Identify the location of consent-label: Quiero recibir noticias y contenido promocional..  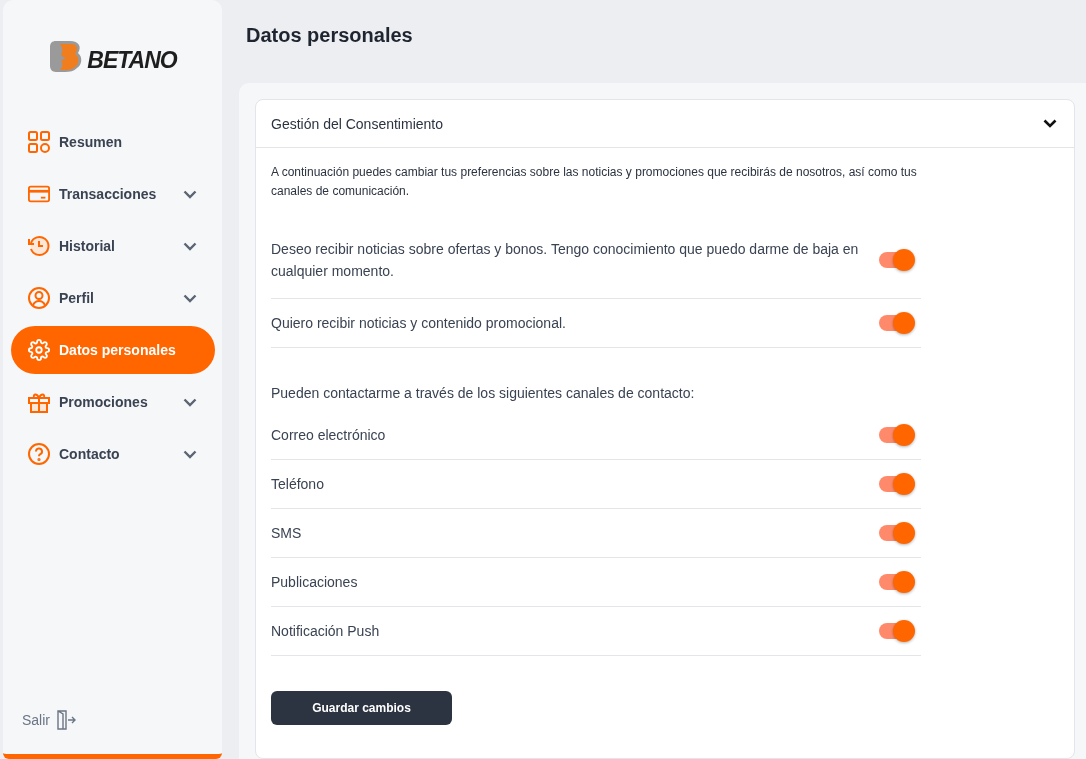
(418, 323).